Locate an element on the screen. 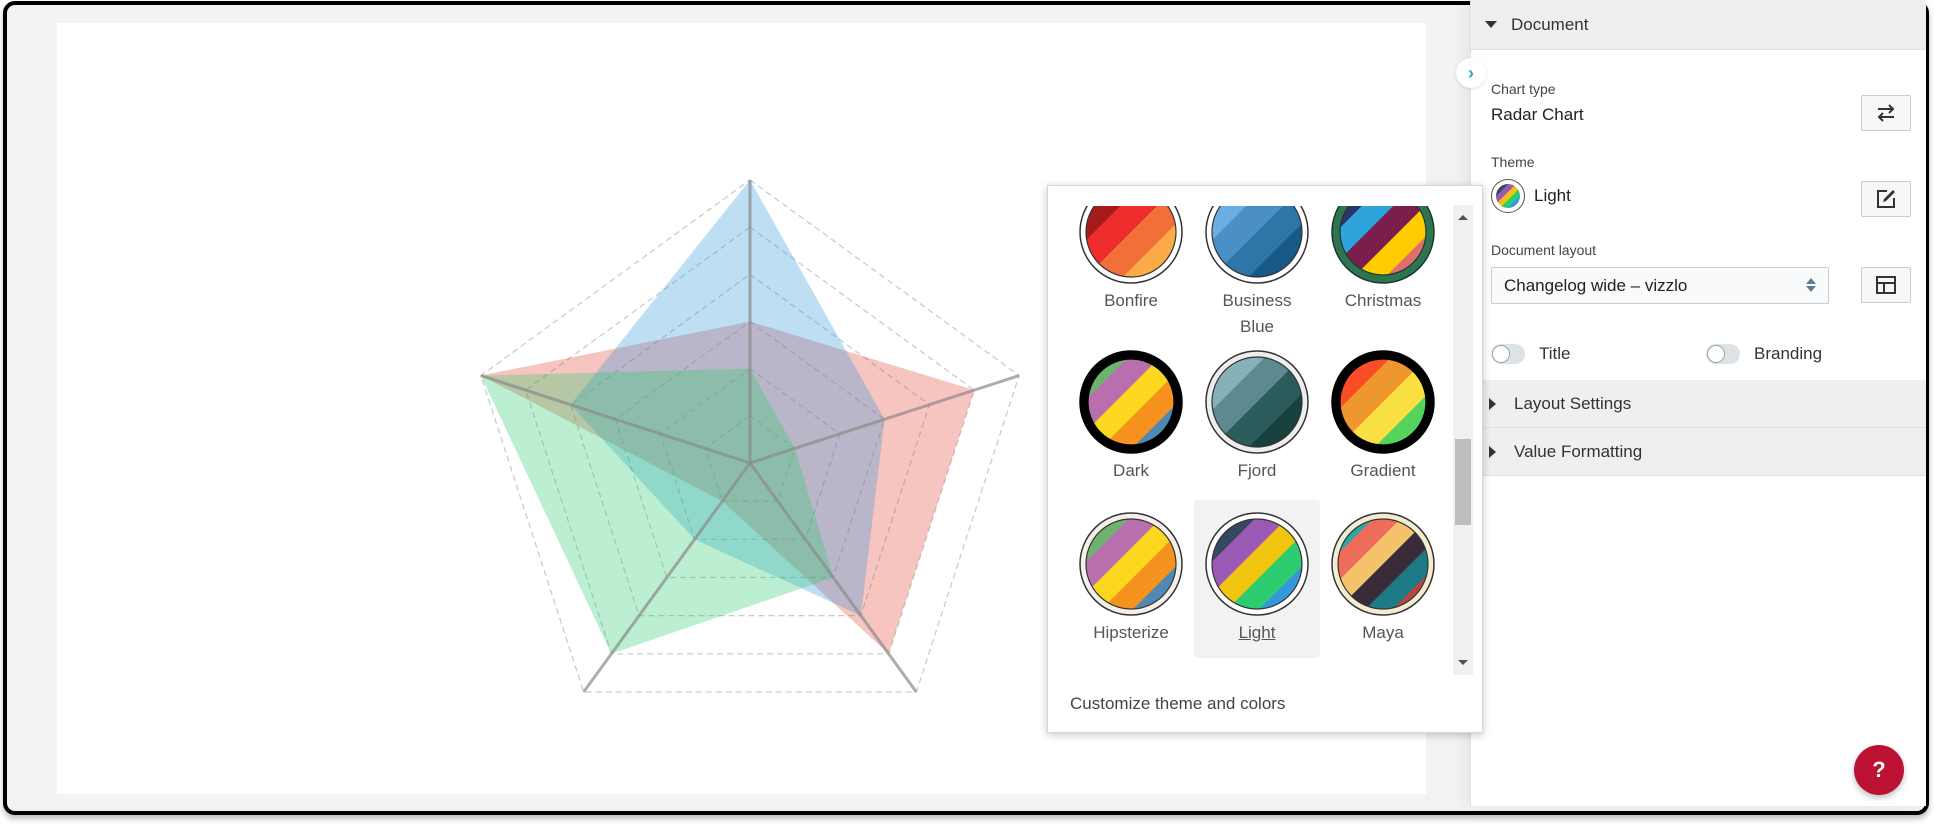 Image resolution: width=1934 pixels, height=824 pixels. toggle-label: Title is located at coordinates (1555, 353).